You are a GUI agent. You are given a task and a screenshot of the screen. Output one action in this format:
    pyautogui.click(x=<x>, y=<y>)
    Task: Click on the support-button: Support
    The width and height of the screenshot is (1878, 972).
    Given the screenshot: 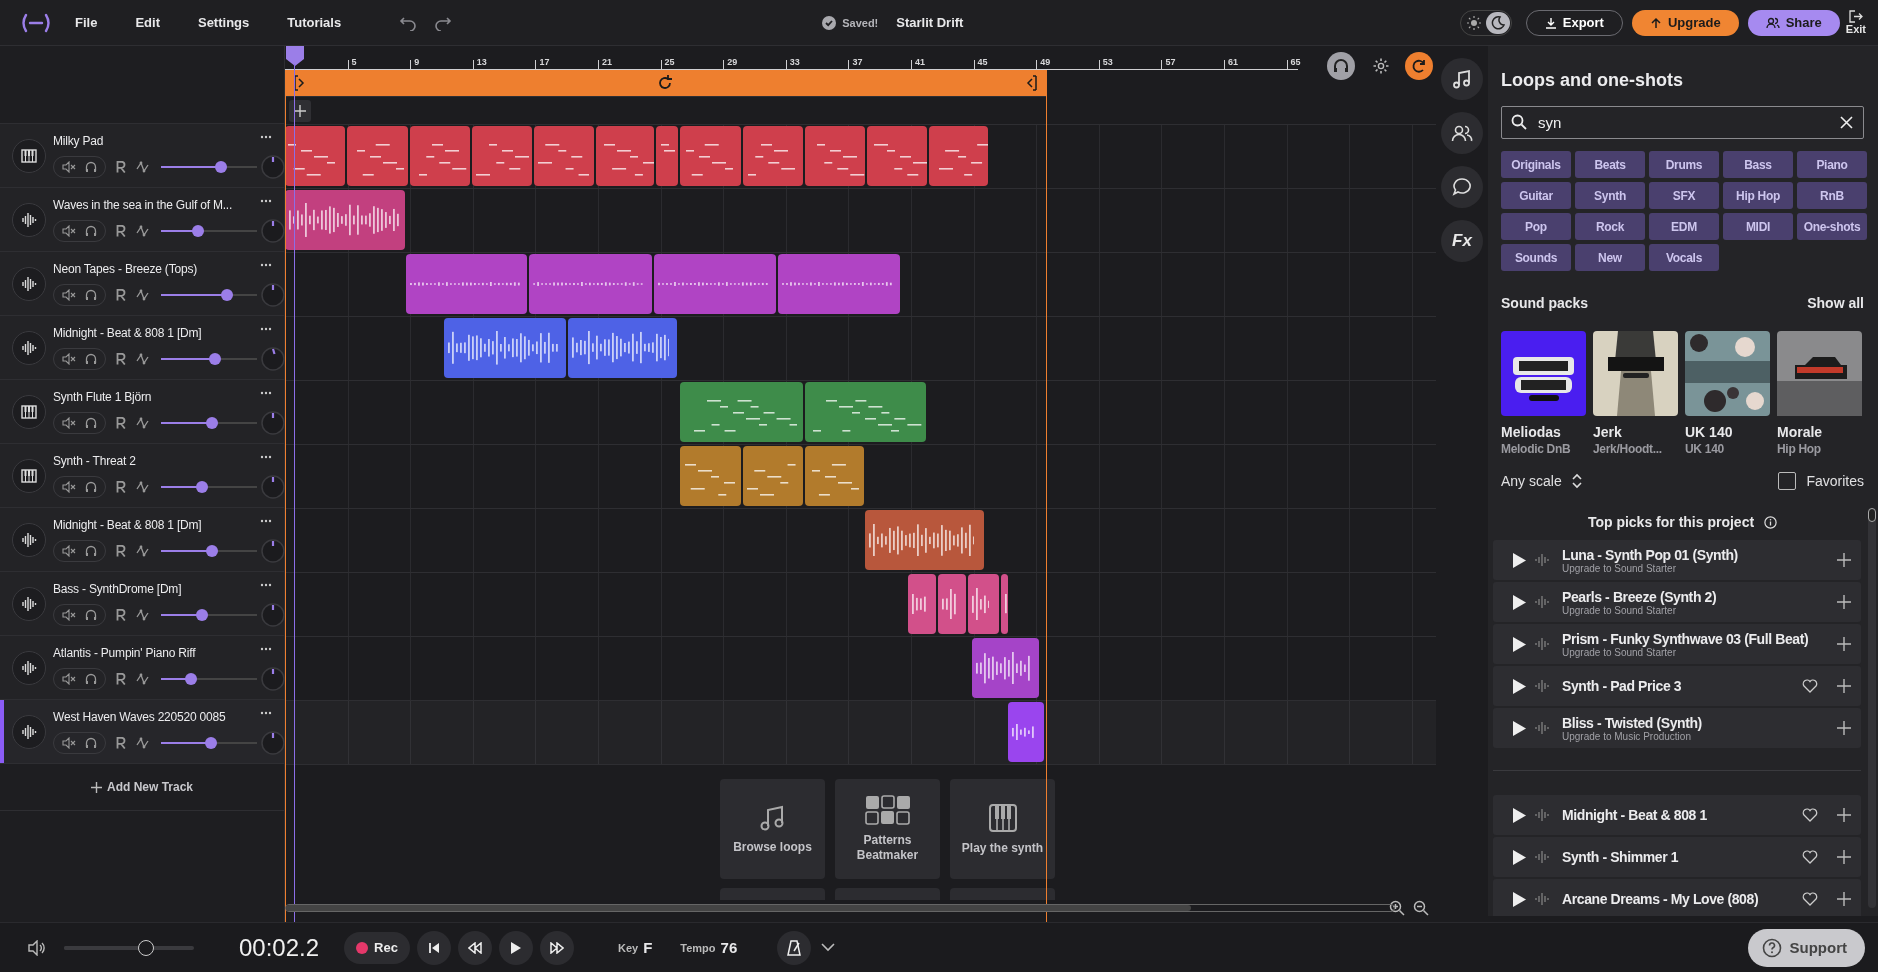 What is the action you would take?
    pyautogui.click(x=1806, y=947)
    